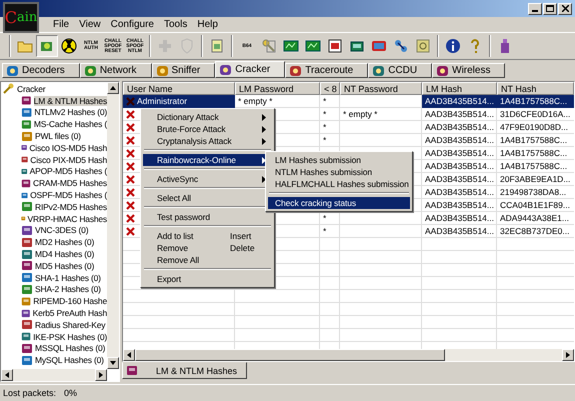 The height and width of the screenshot is (401, 575). Describe the element at coordinates (339, 184) in the screenshot. I see `menu-item: HALFLMCHALL Hashes submission` at that location.